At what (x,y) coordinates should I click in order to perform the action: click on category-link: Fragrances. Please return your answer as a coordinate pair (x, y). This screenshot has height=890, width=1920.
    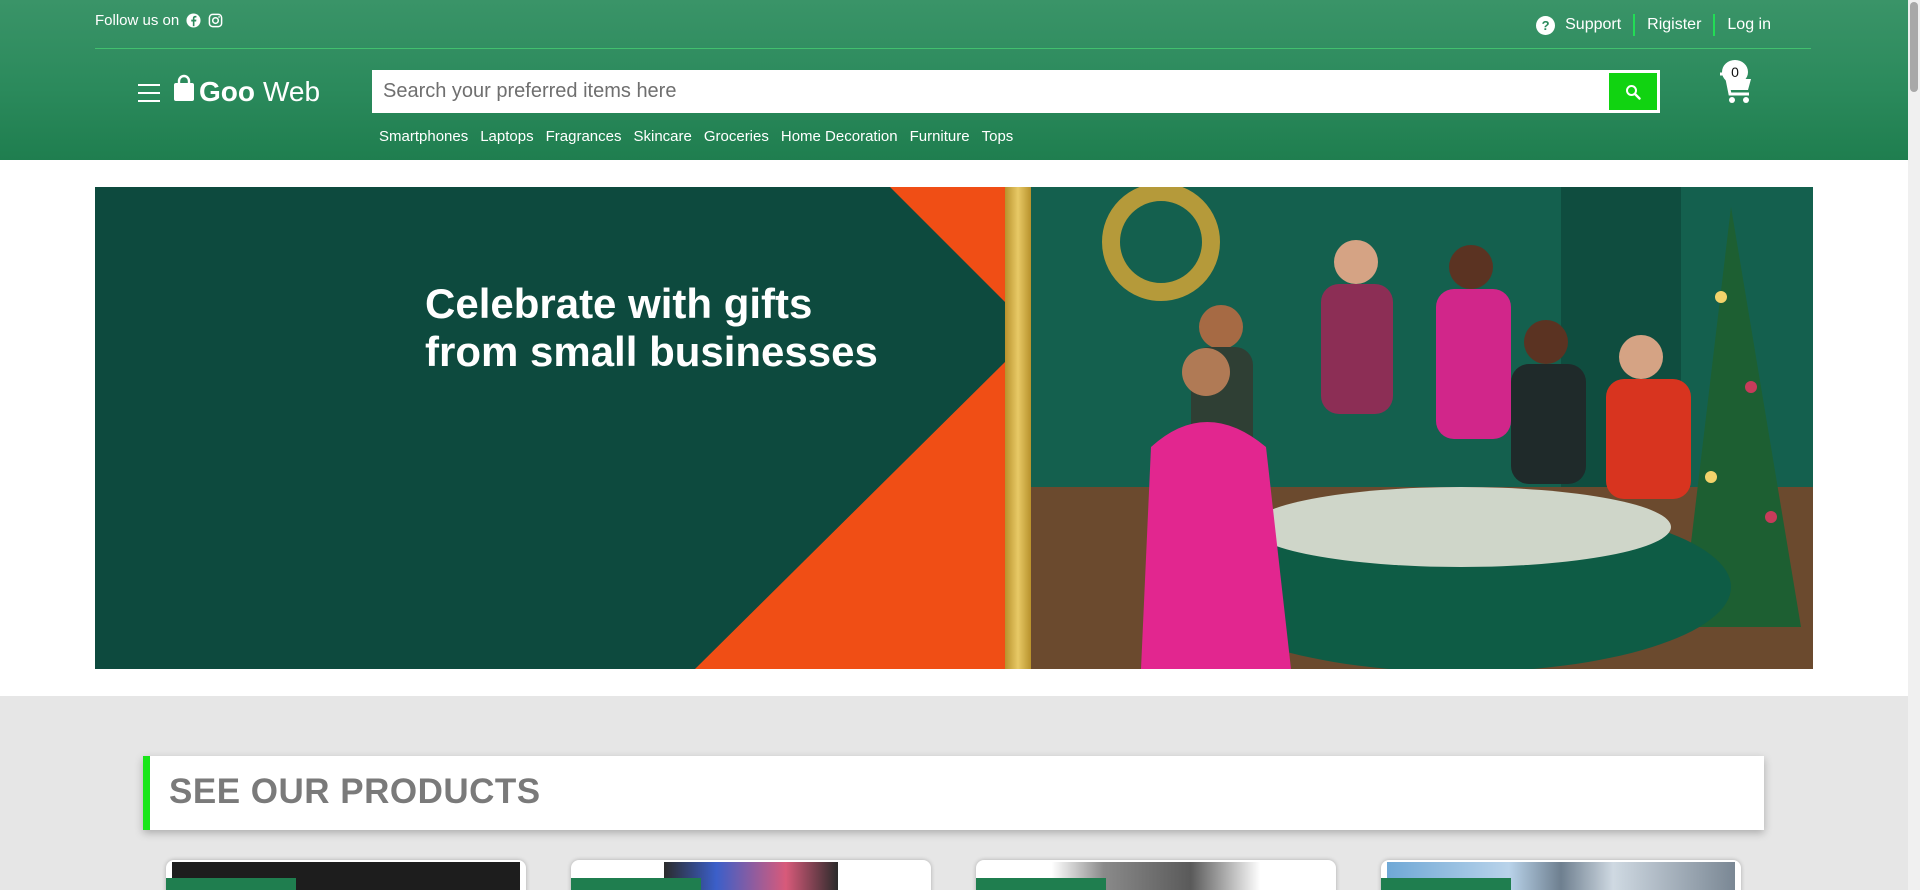
    Looking at the image, I should click on (584, 136).